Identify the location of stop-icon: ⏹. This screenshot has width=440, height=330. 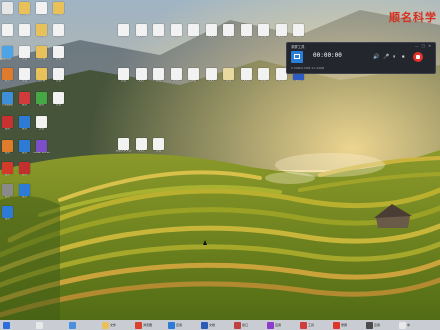
(403, 57).